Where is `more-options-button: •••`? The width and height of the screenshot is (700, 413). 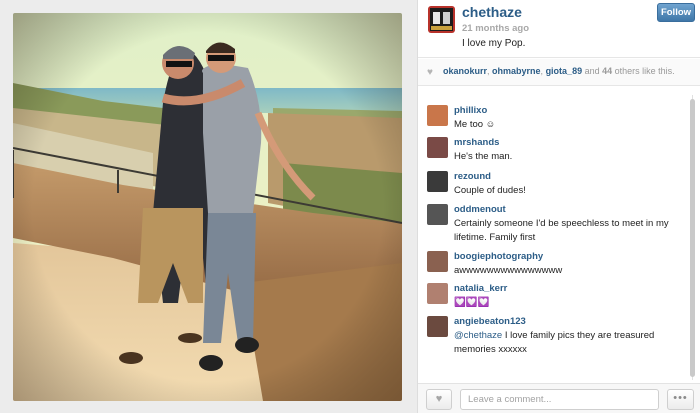
more-options-button: ••• is located at coordinates (680, 399).